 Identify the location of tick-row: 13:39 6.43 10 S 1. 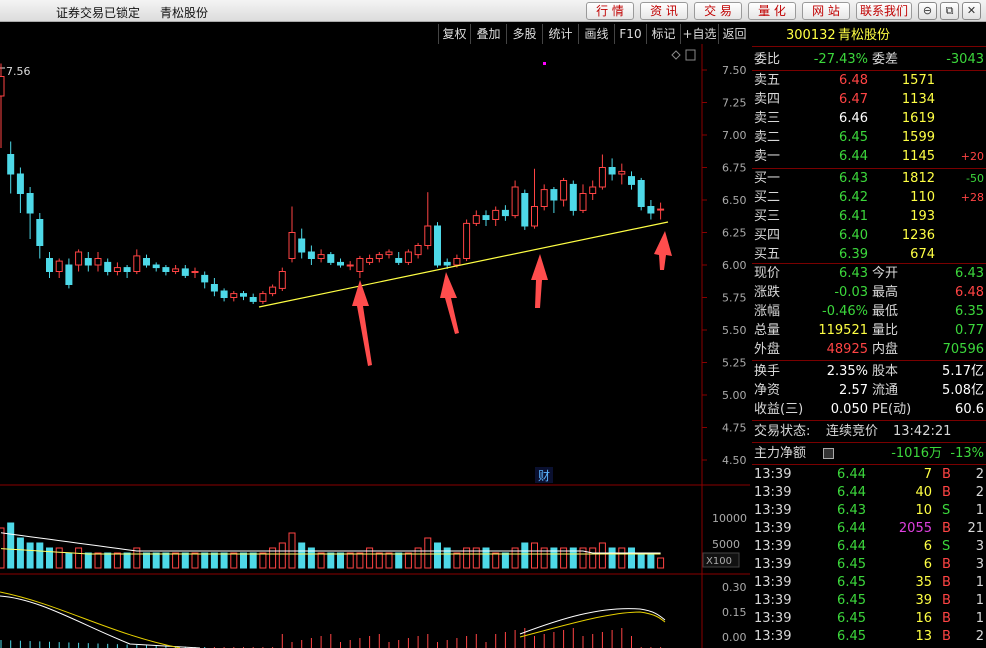
(869, 511).